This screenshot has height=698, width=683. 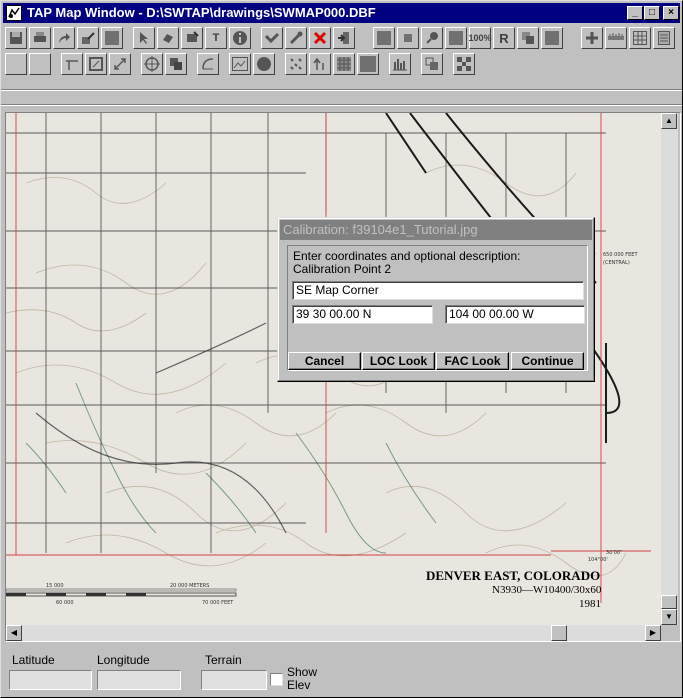 What do you see at coordinates (652, 13) in the screenshot?
I see `maximize-button: □` at bounding box center [652, 13].